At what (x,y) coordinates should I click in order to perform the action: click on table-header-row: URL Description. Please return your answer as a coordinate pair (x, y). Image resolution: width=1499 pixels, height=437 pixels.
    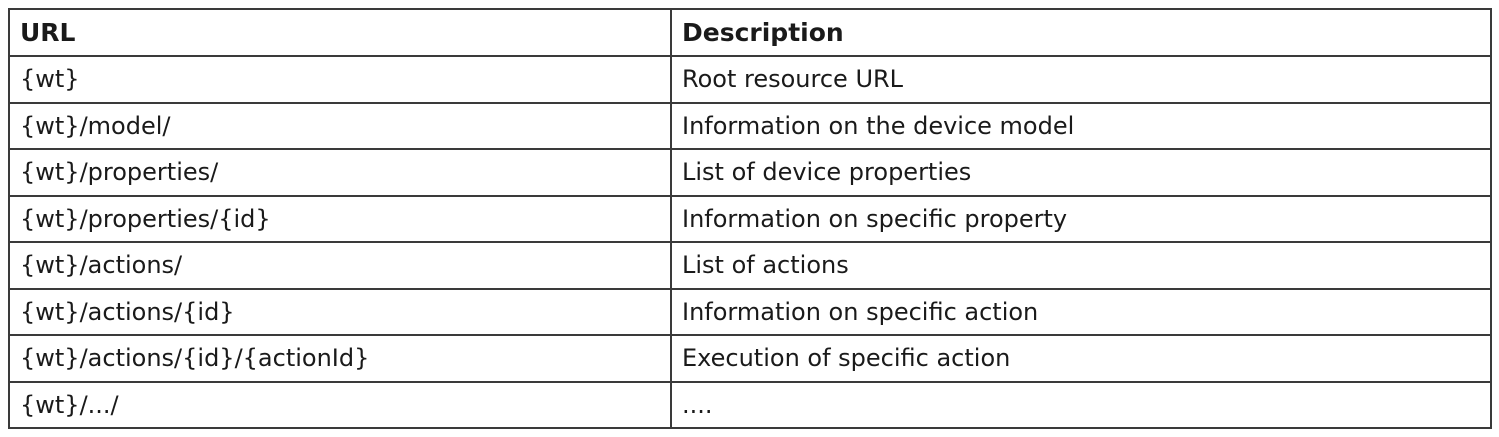
    Looking at the image, I should click on (750, 32).